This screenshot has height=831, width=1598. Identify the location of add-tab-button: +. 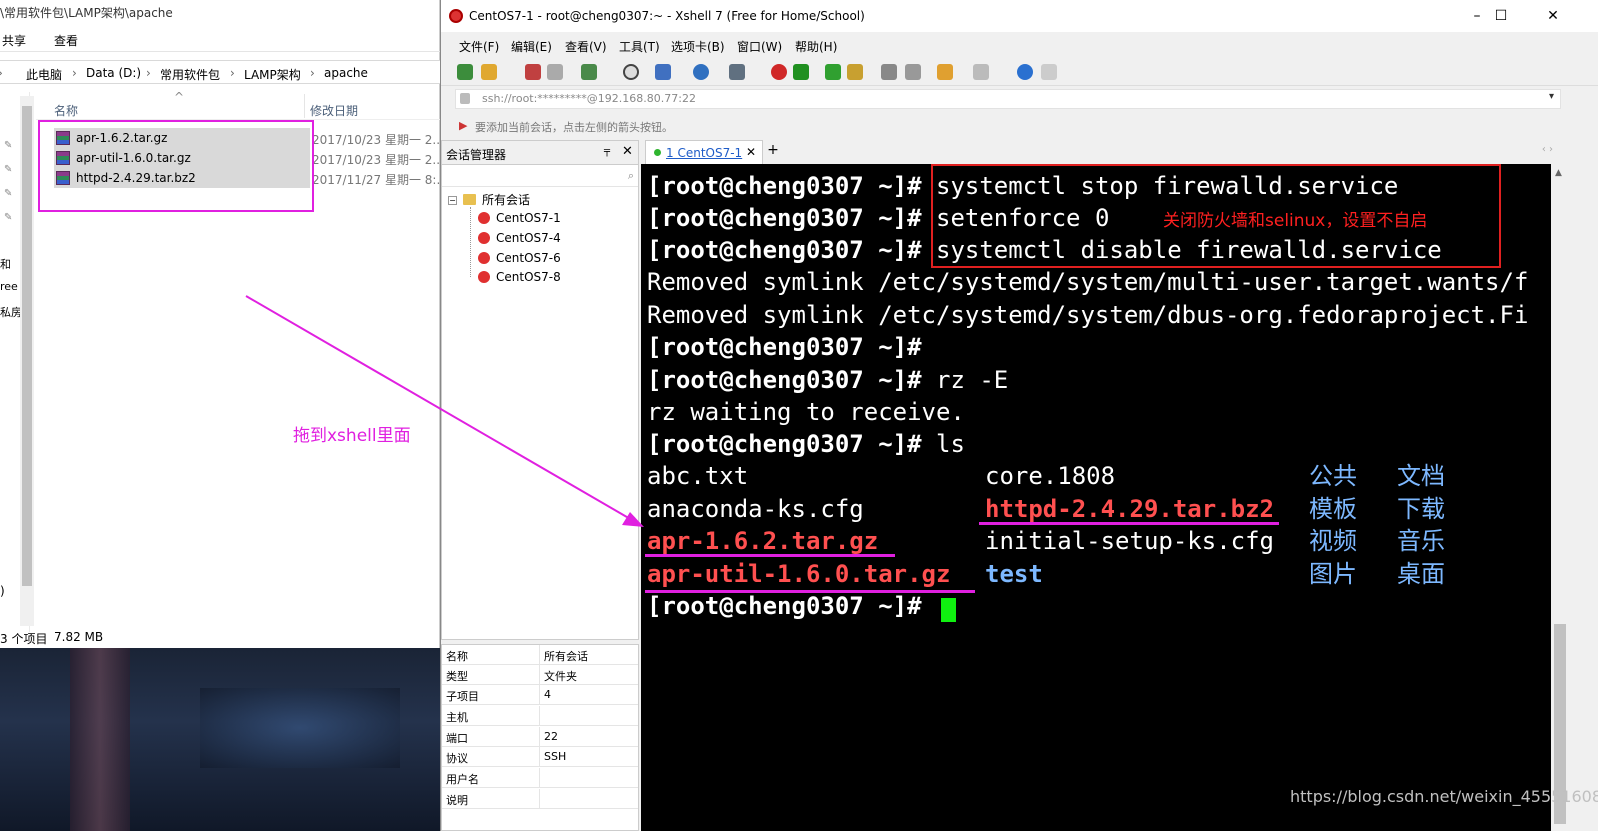
(773, 152).